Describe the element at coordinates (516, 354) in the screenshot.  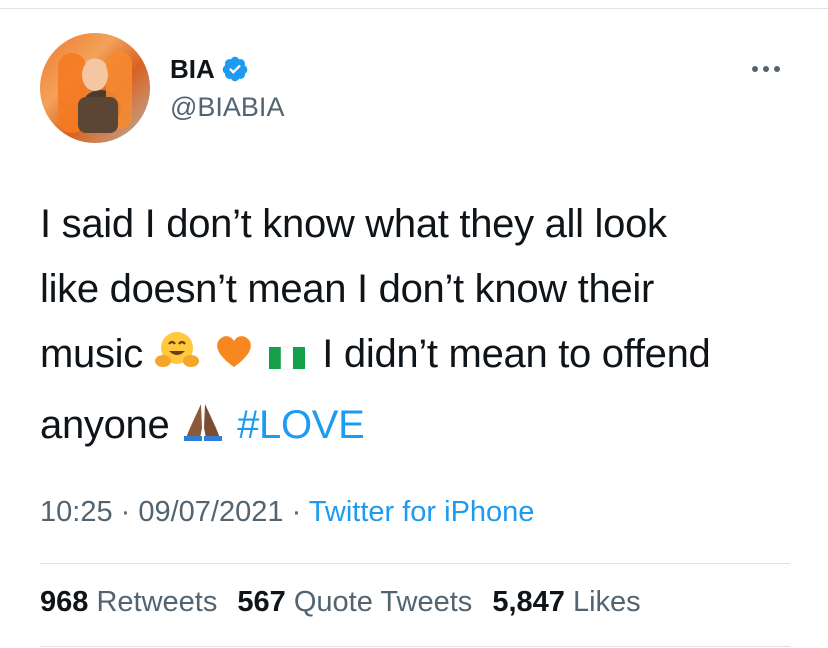
I see `tweet-word: I didn’t mean to offend` at that location.